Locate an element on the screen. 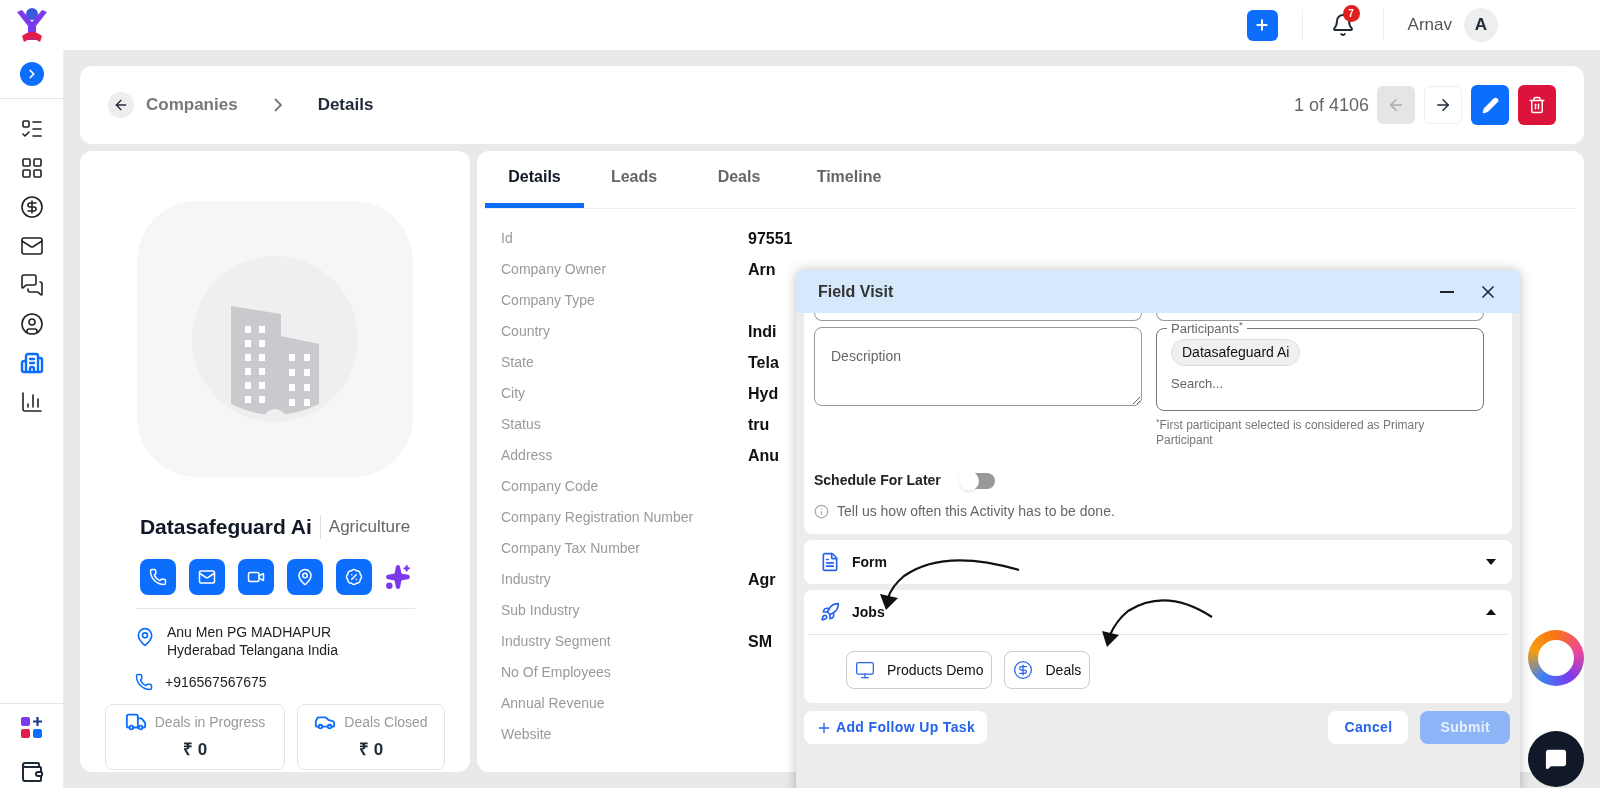  apps-icon is located at coordinates (31, 728).